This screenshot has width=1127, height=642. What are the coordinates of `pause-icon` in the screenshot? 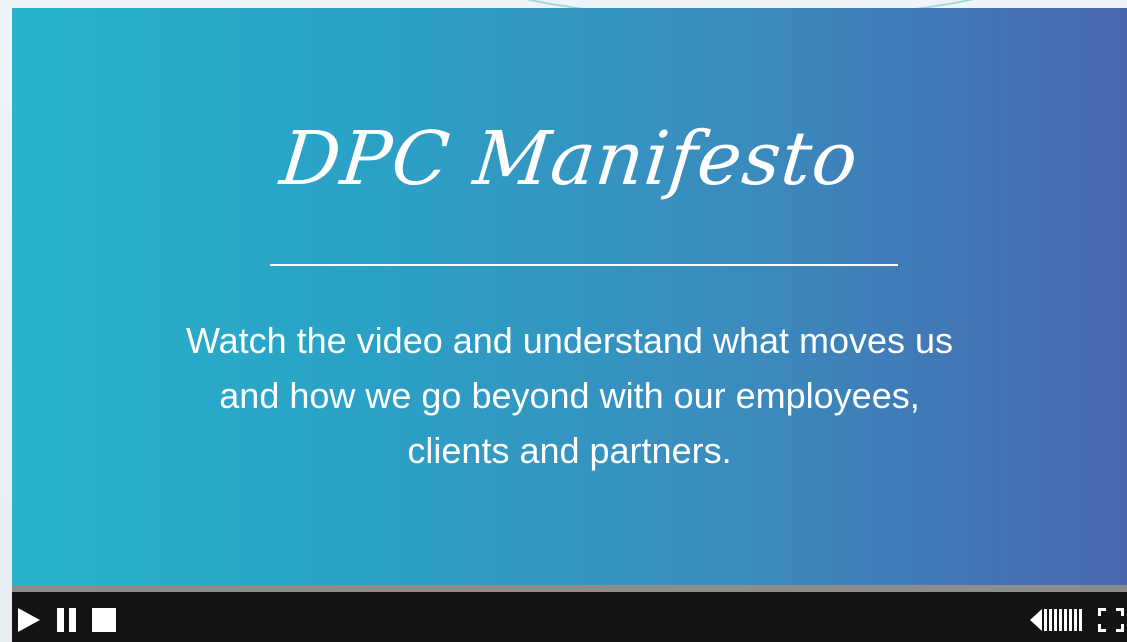 It's located at (67, 620).